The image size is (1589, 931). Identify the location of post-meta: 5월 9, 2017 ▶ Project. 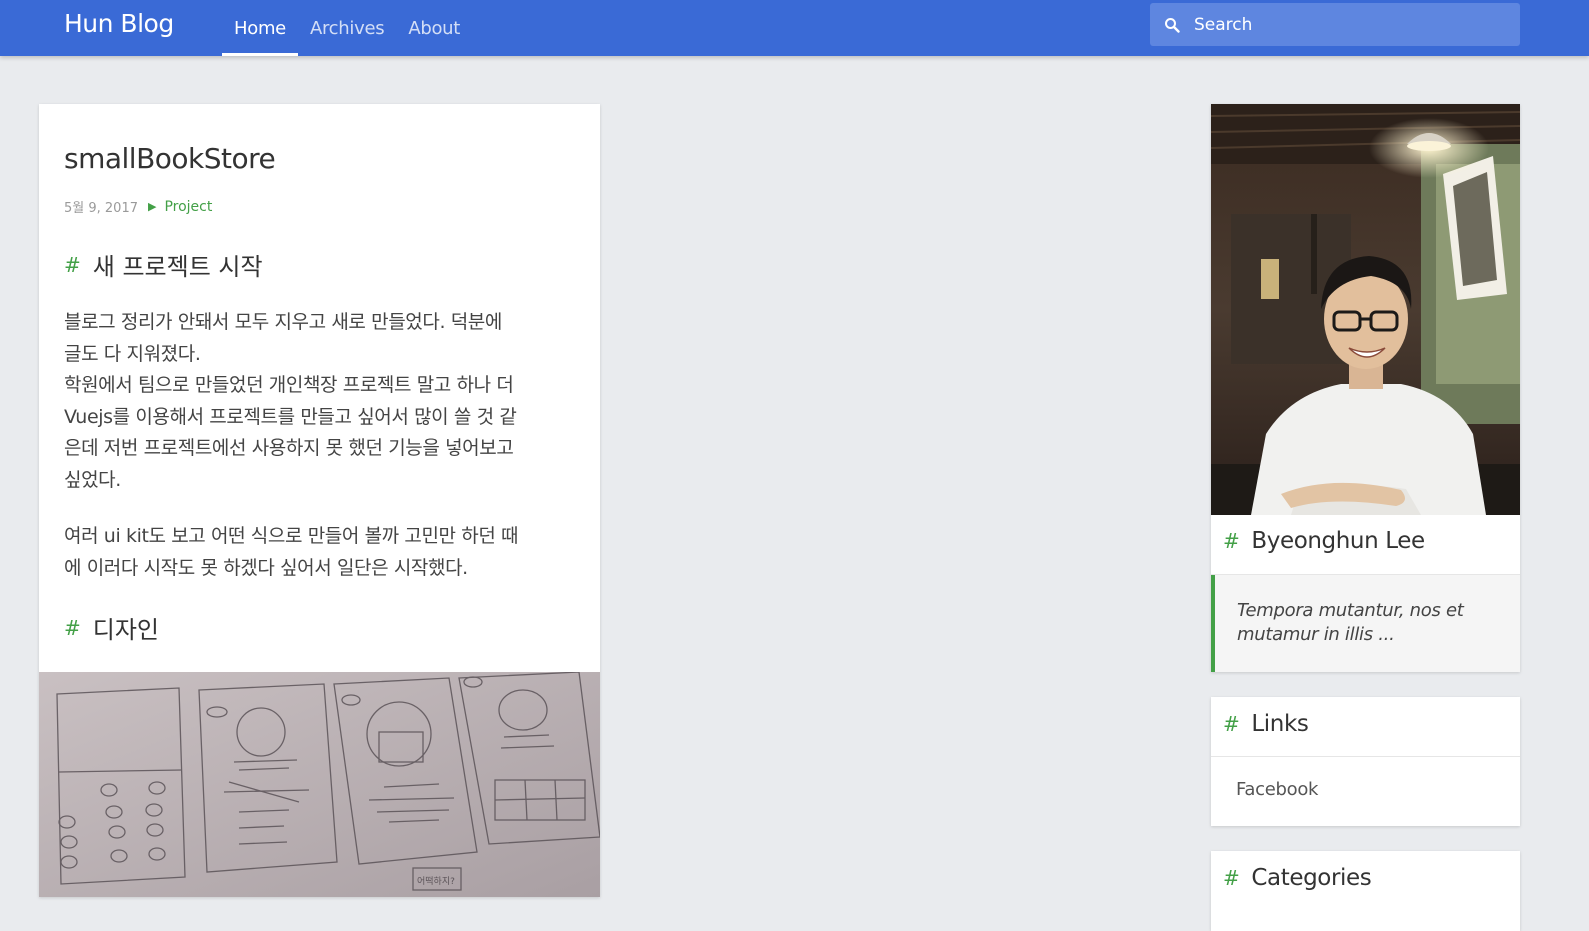
(138, 207).